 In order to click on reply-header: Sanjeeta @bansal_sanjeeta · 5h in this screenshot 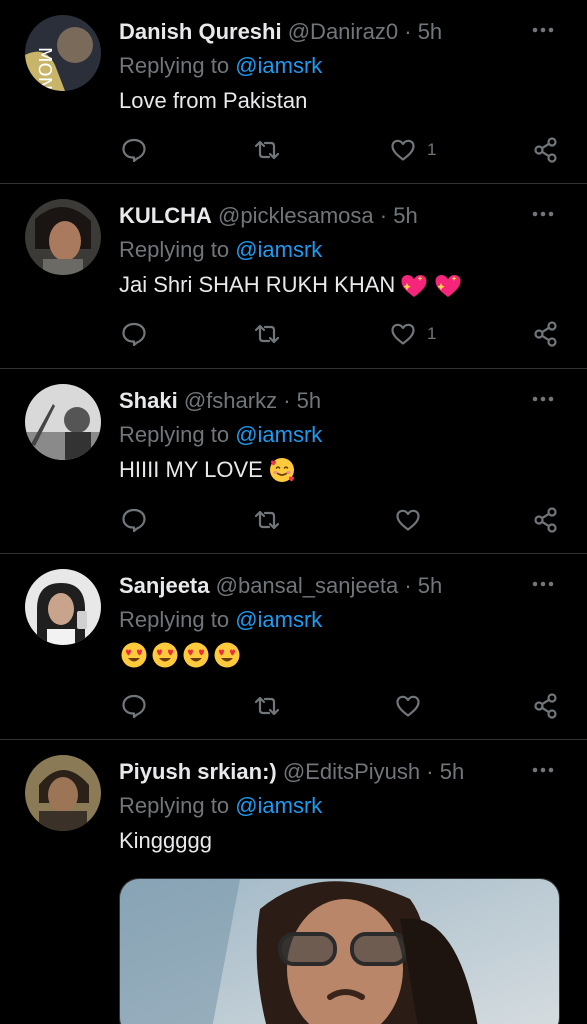, I will do `click(323, 586)`.